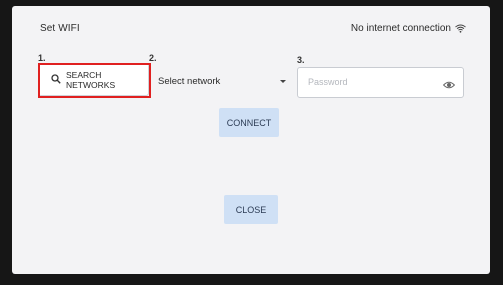 The height and width of the screenshot is (285, 503). I want to click on network-select: Select network, so click(222, 81).